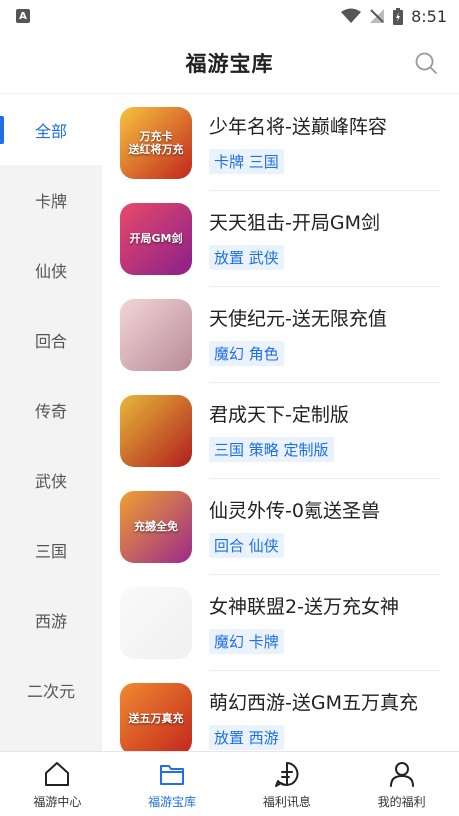 The width and height of the screenshot is (459, 816). I want to click on status-right: 8:51, so click(394, 16).